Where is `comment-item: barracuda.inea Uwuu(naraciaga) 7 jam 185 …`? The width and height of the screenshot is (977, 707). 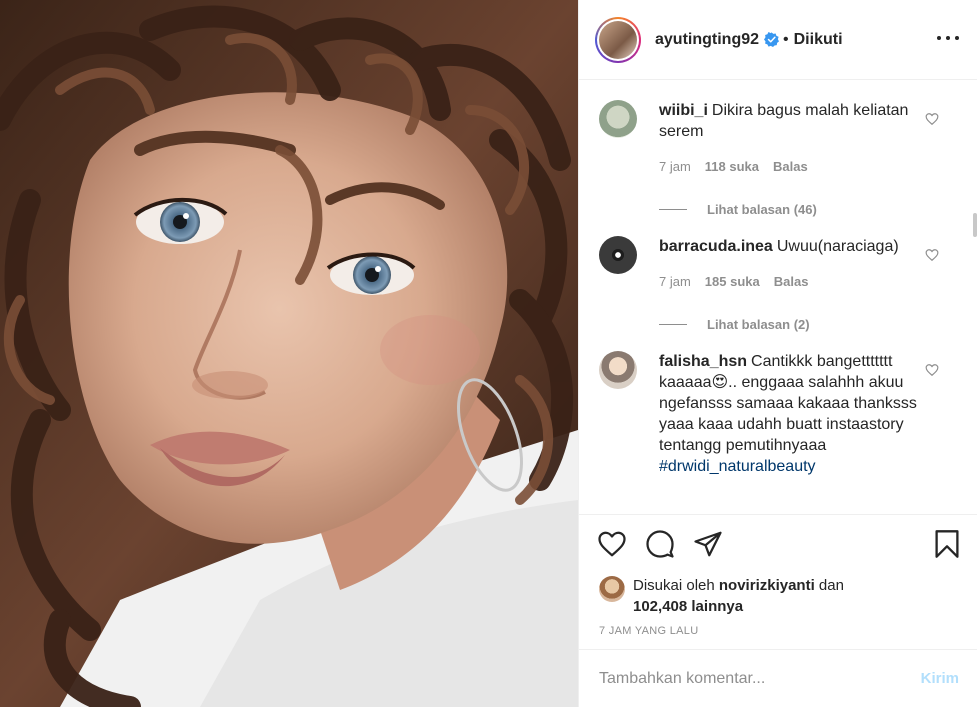 comment-item: barracuda.inea Uwuu(naraciaga) 7 jam 185 … is located at coordinates (780, 293).